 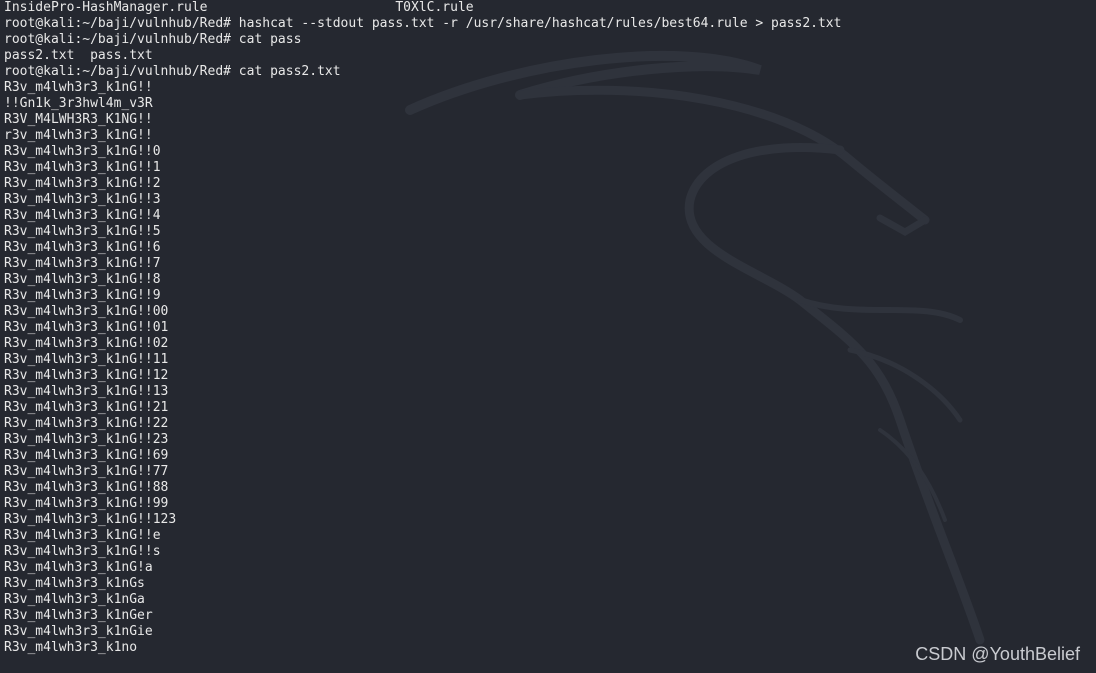 I want to click on terminal-line: R3v_m4lwh3r3_k1nG!!, so click(x=78, y=87).